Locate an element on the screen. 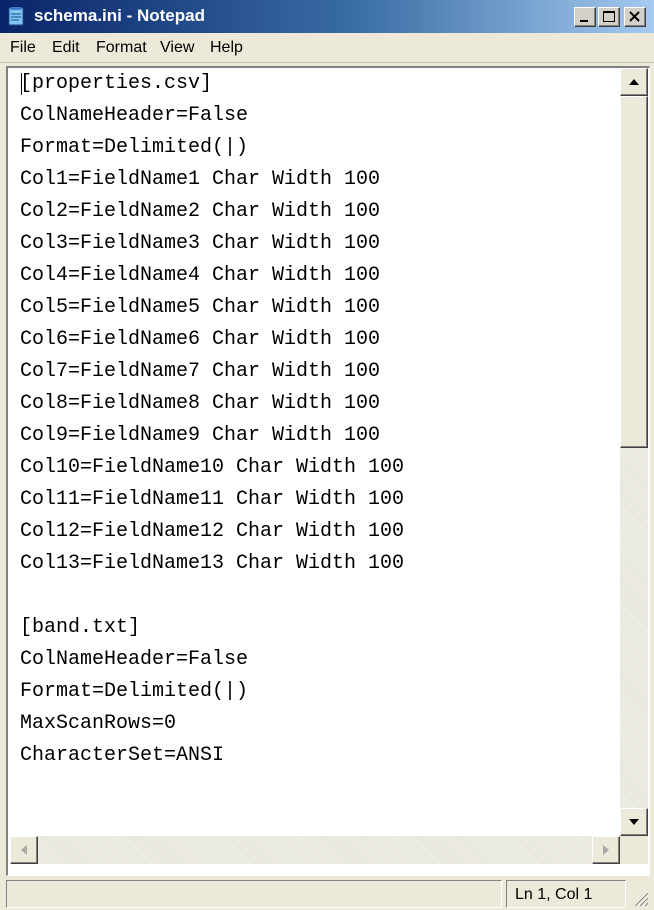 This screenshot has height=910, width=654. editor-line: Col11=FieldName11 Char Width 100 is located at coordinates (212, 499).